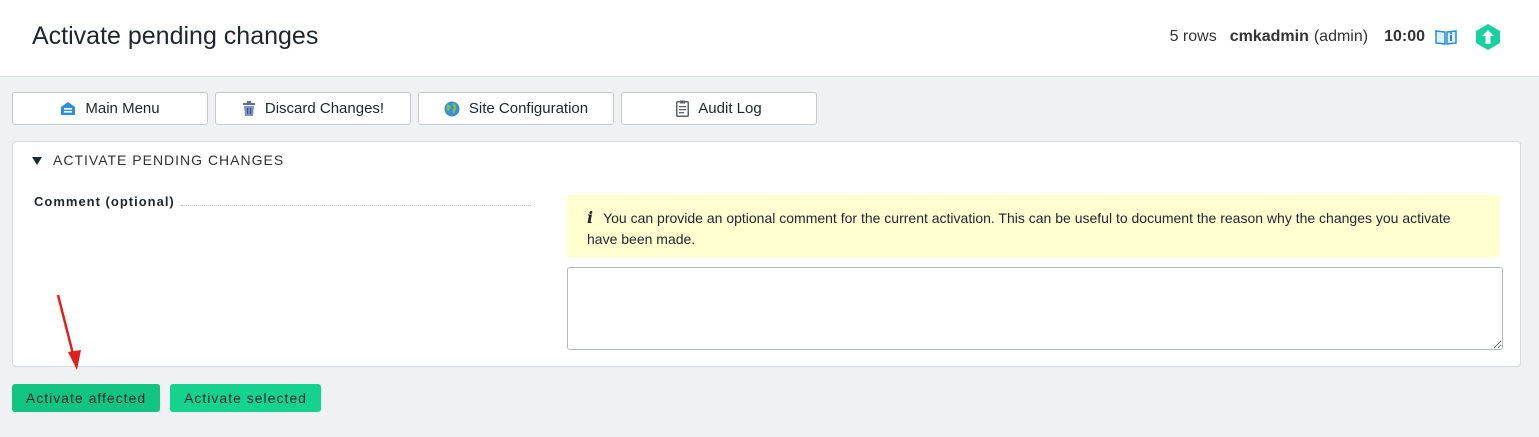 The width and height of the screenshot is (1539, 437). Describe the element at coordinates (37, 161) in the screenshot. I see `collapse-triangle-icon` at that location.